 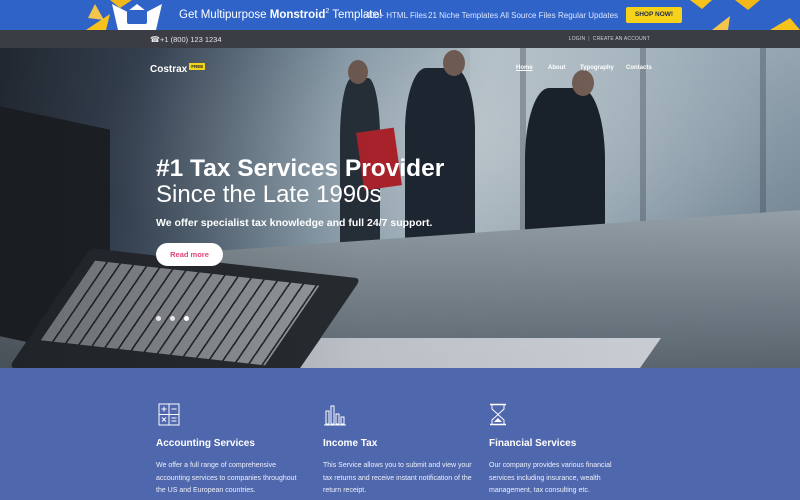 I want to click on login-link: LOGIN, so click(x=577, y=39).